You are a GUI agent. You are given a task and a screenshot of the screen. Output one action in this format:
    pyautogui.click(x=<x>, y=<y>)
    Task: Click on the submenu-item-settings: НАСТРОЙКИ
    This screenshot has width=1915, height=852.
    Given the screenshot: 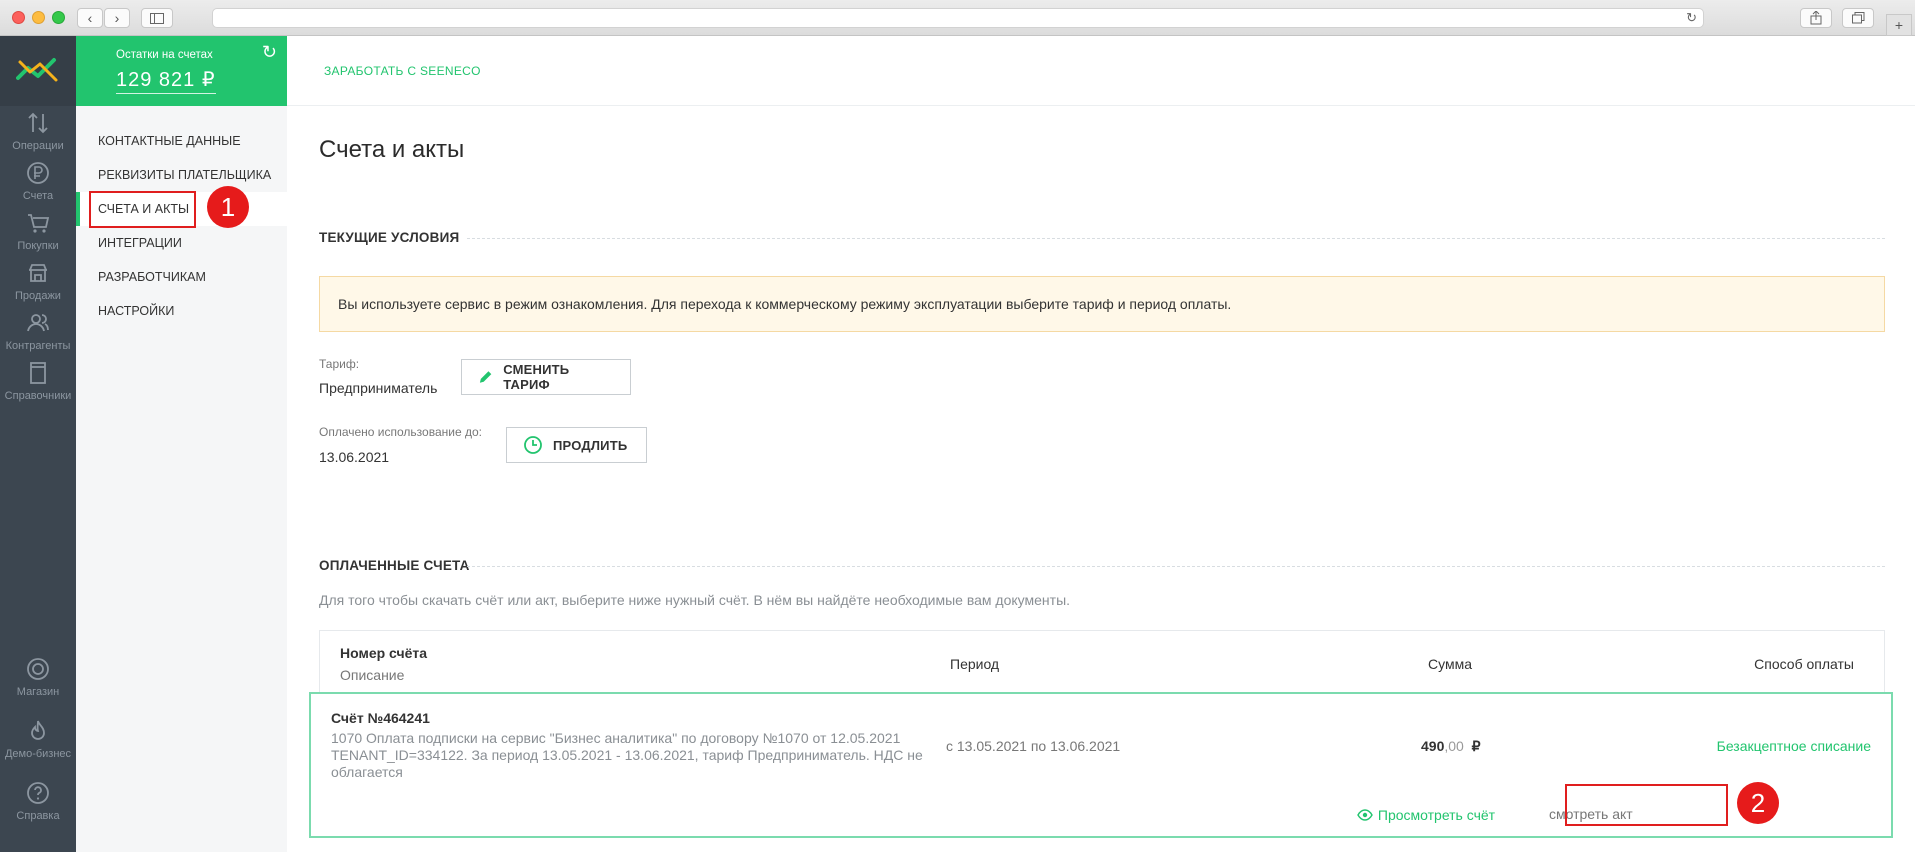 What is the action you would take?
    pyautogui.click(x=181, y=311)
    